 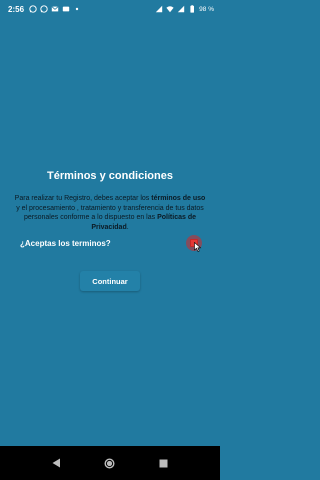 I want to click on gmail-icon, so click(x=55, y=9).